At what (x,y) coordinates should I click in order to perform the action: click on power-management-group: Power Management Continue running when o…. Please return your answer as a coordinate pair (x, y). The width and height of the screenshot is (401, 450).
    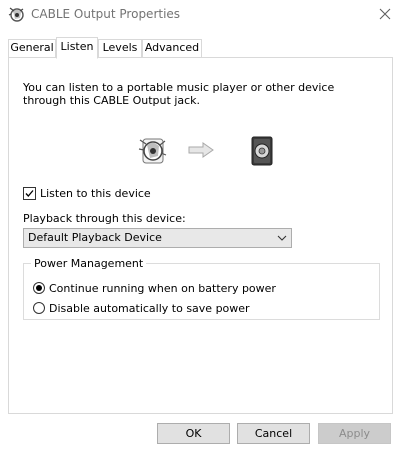
    Looking at the image, I should click on (201, 288).